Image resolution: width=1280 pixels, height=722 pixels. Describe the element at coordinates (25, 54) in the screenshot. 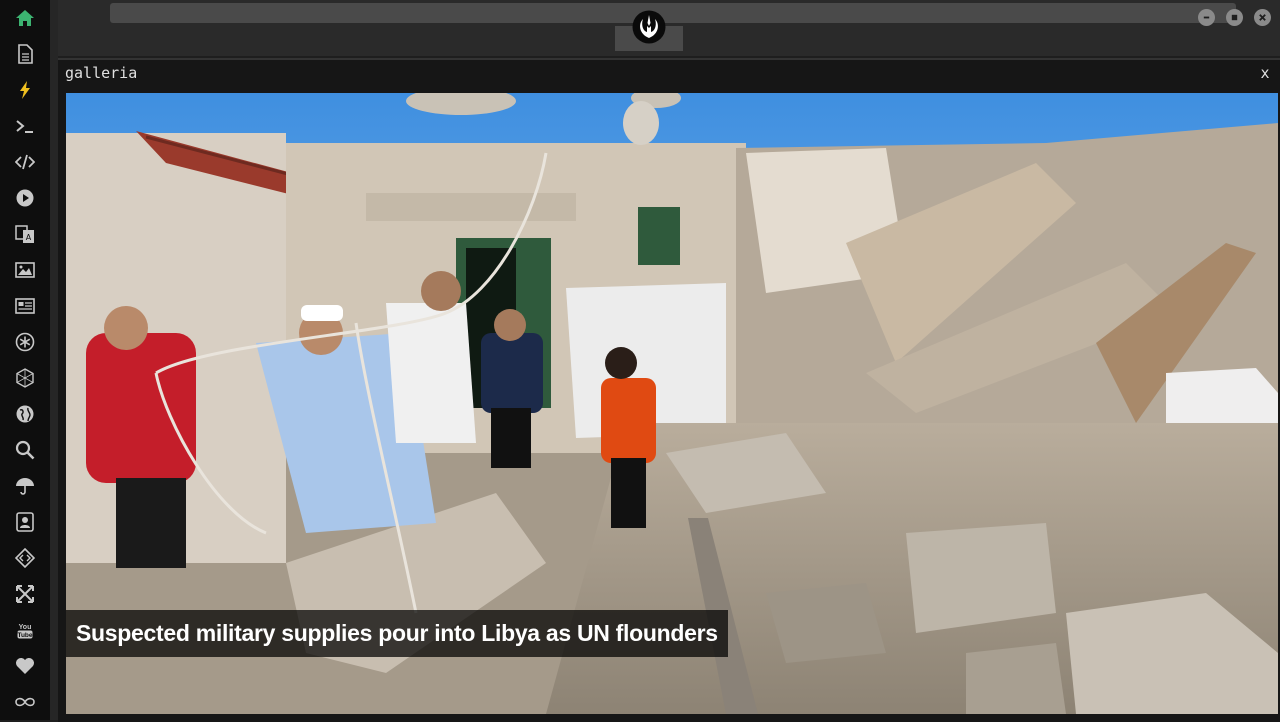

I see `document-icon` at that location.